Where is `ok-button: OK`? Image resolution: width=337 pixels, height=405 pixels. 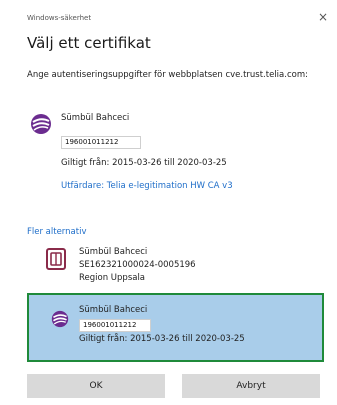
ok-button: OK is located at coordinates (96, 386).